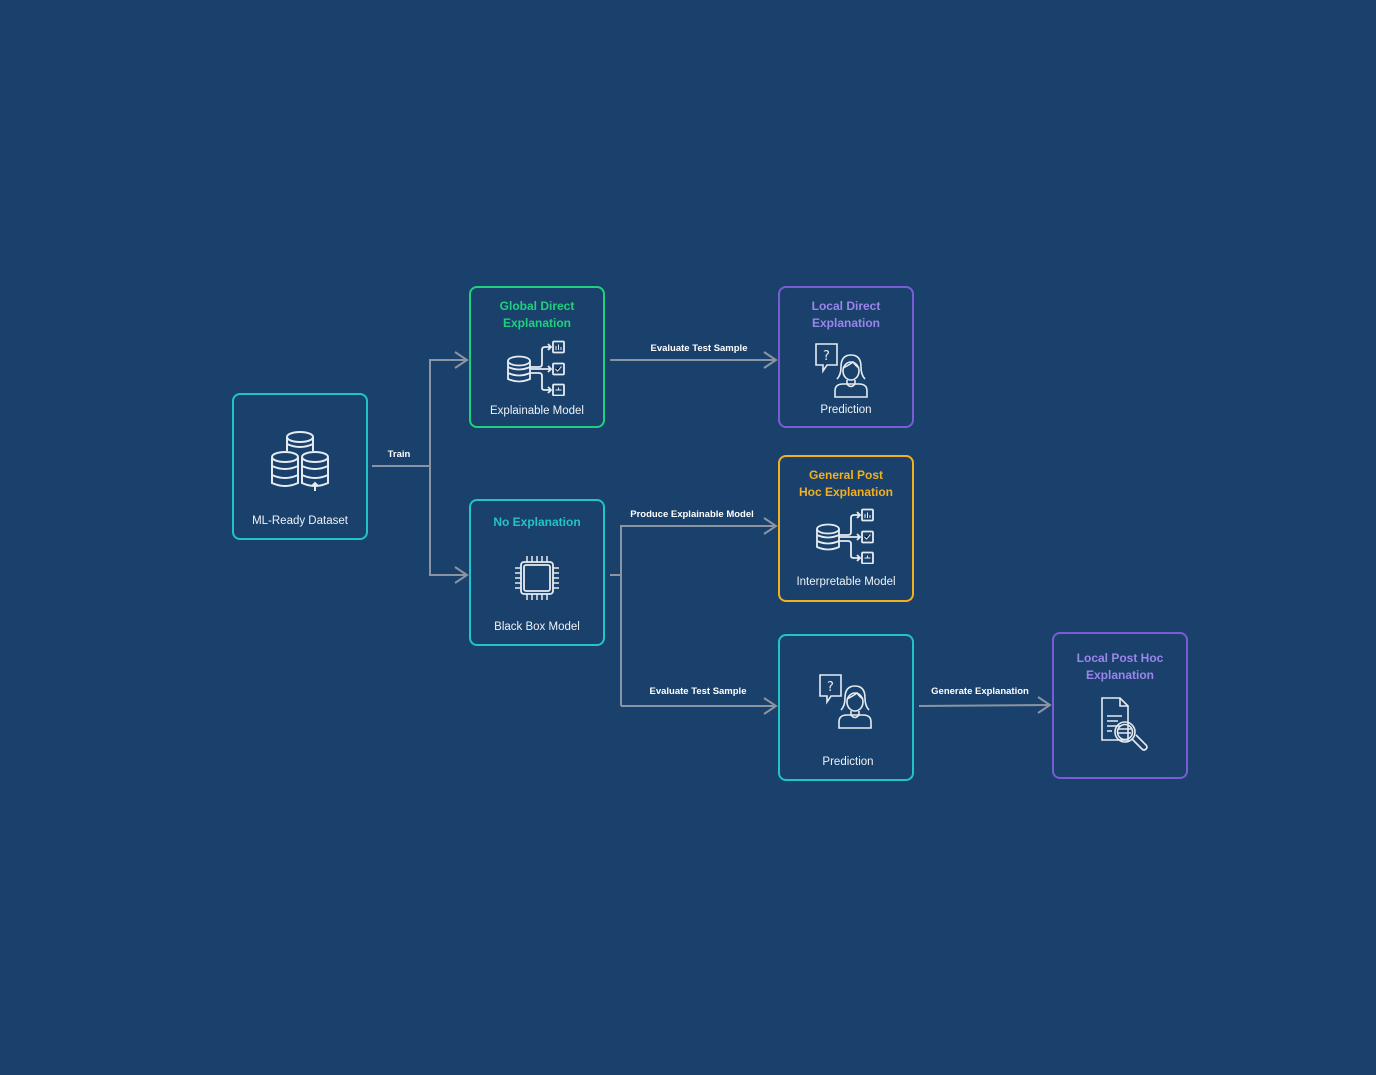 The image size is (1376, 1075). What do you see at coordinates (537, 578) in the screenshot?
I see `chip-icon` at bounding box center [537, 578].